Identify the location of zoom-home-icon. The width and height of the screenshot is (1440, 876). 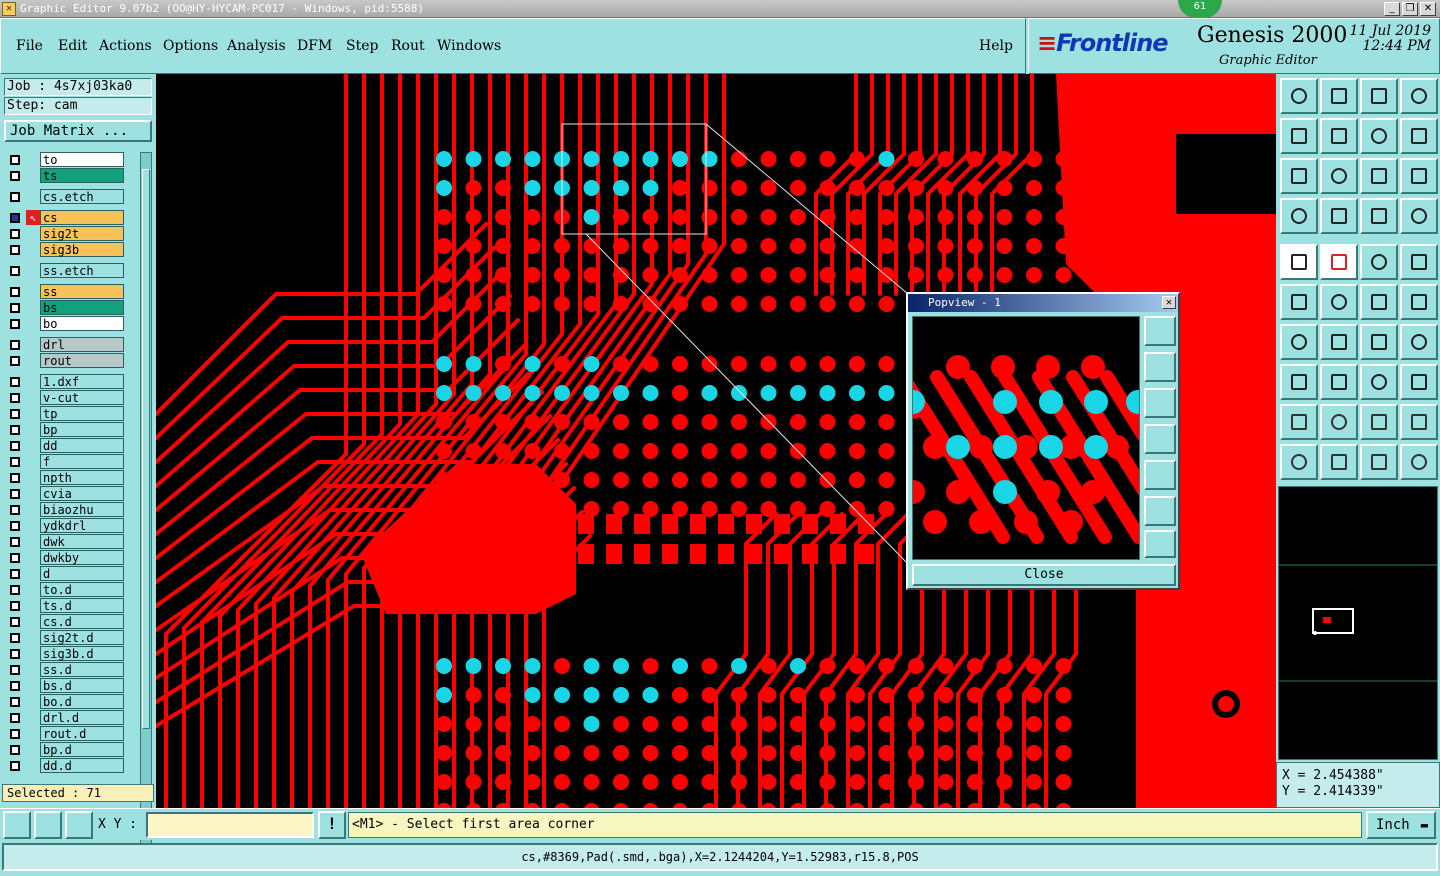
(1299, 96).